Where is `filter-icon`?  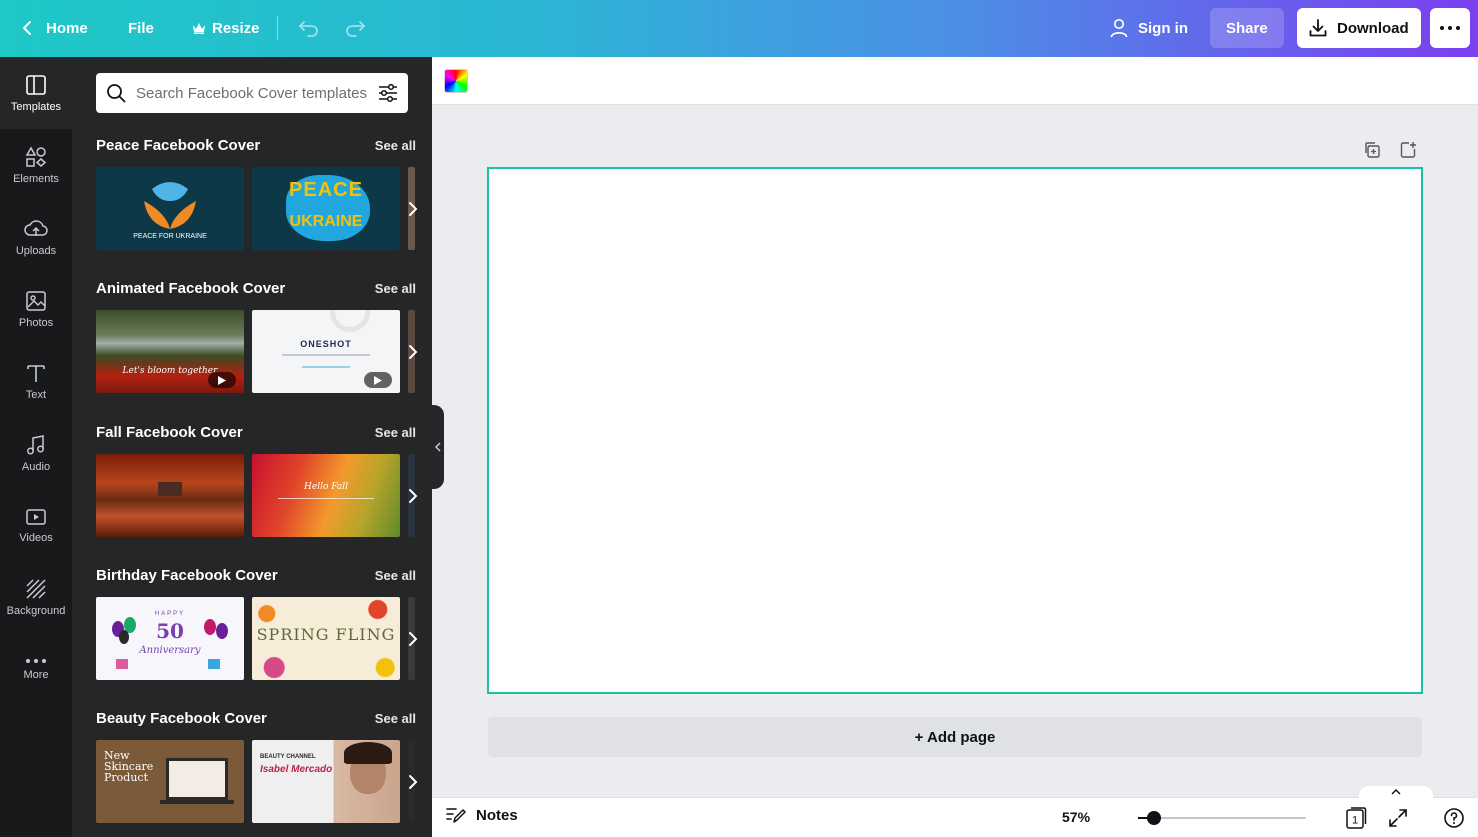 filter-icon is located at coordinates (388, 93).